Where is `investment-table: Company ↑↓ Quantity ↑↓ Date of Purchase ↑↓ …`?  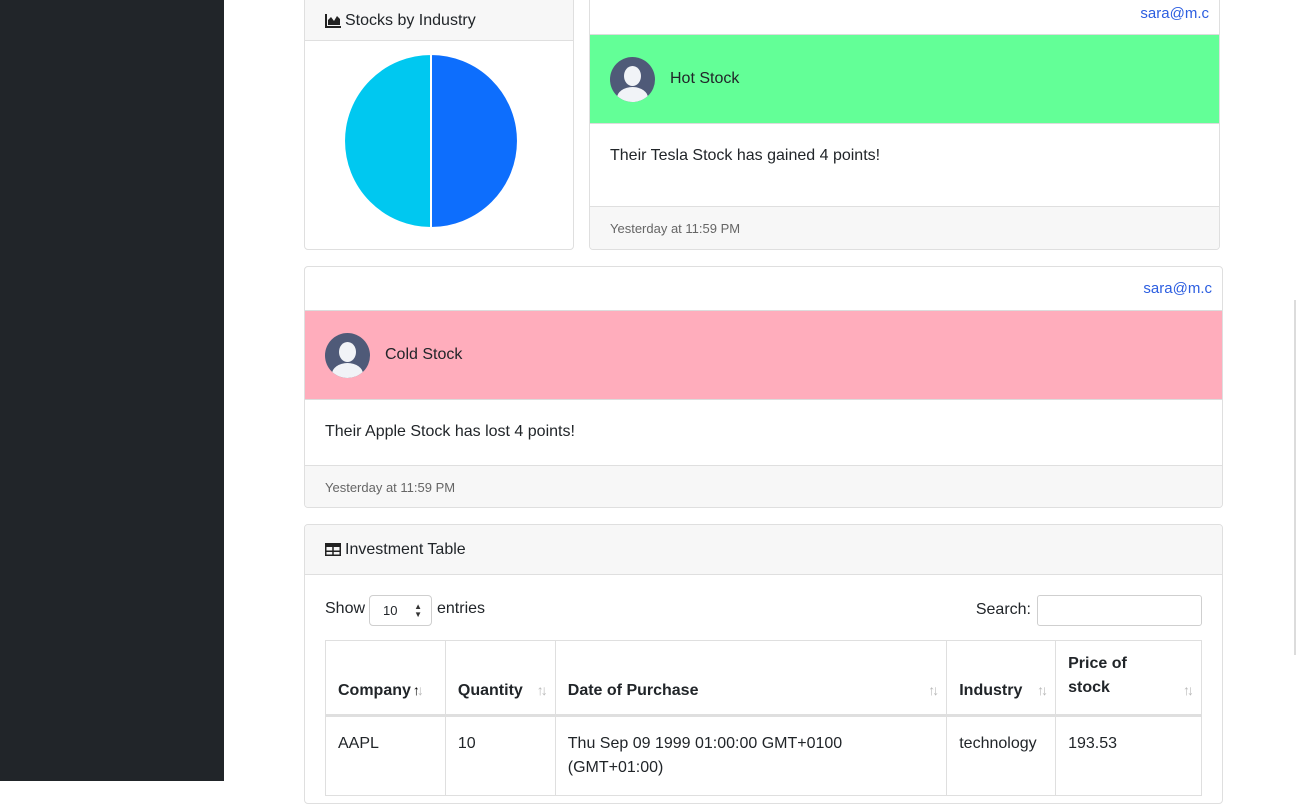 investment-table: Company ↑↓ Quantity ↑↓ Date of Purchase ↑↓ … is located at coordinates (763, 718).